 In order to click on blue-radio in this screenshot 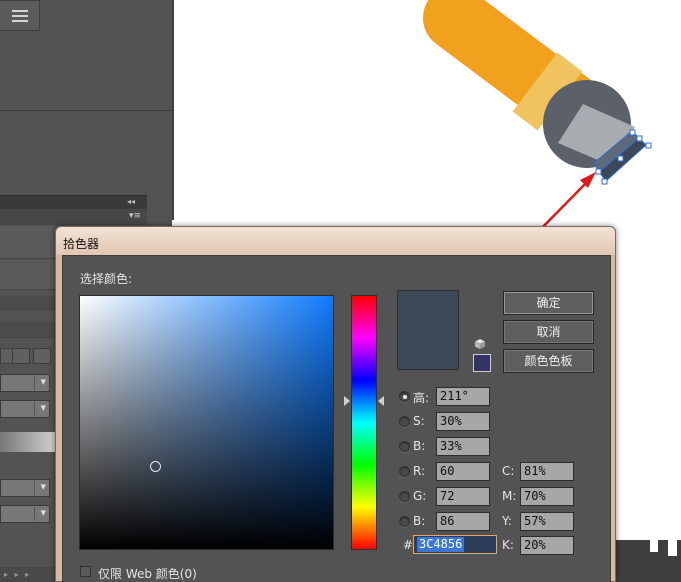, I will do `click(404, 521)`.